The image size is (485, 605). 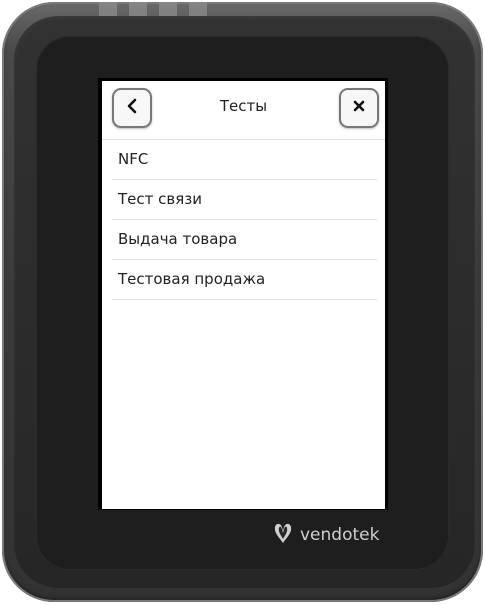 I want to click on header-bar: Тесты, so click(x=243, y=110).